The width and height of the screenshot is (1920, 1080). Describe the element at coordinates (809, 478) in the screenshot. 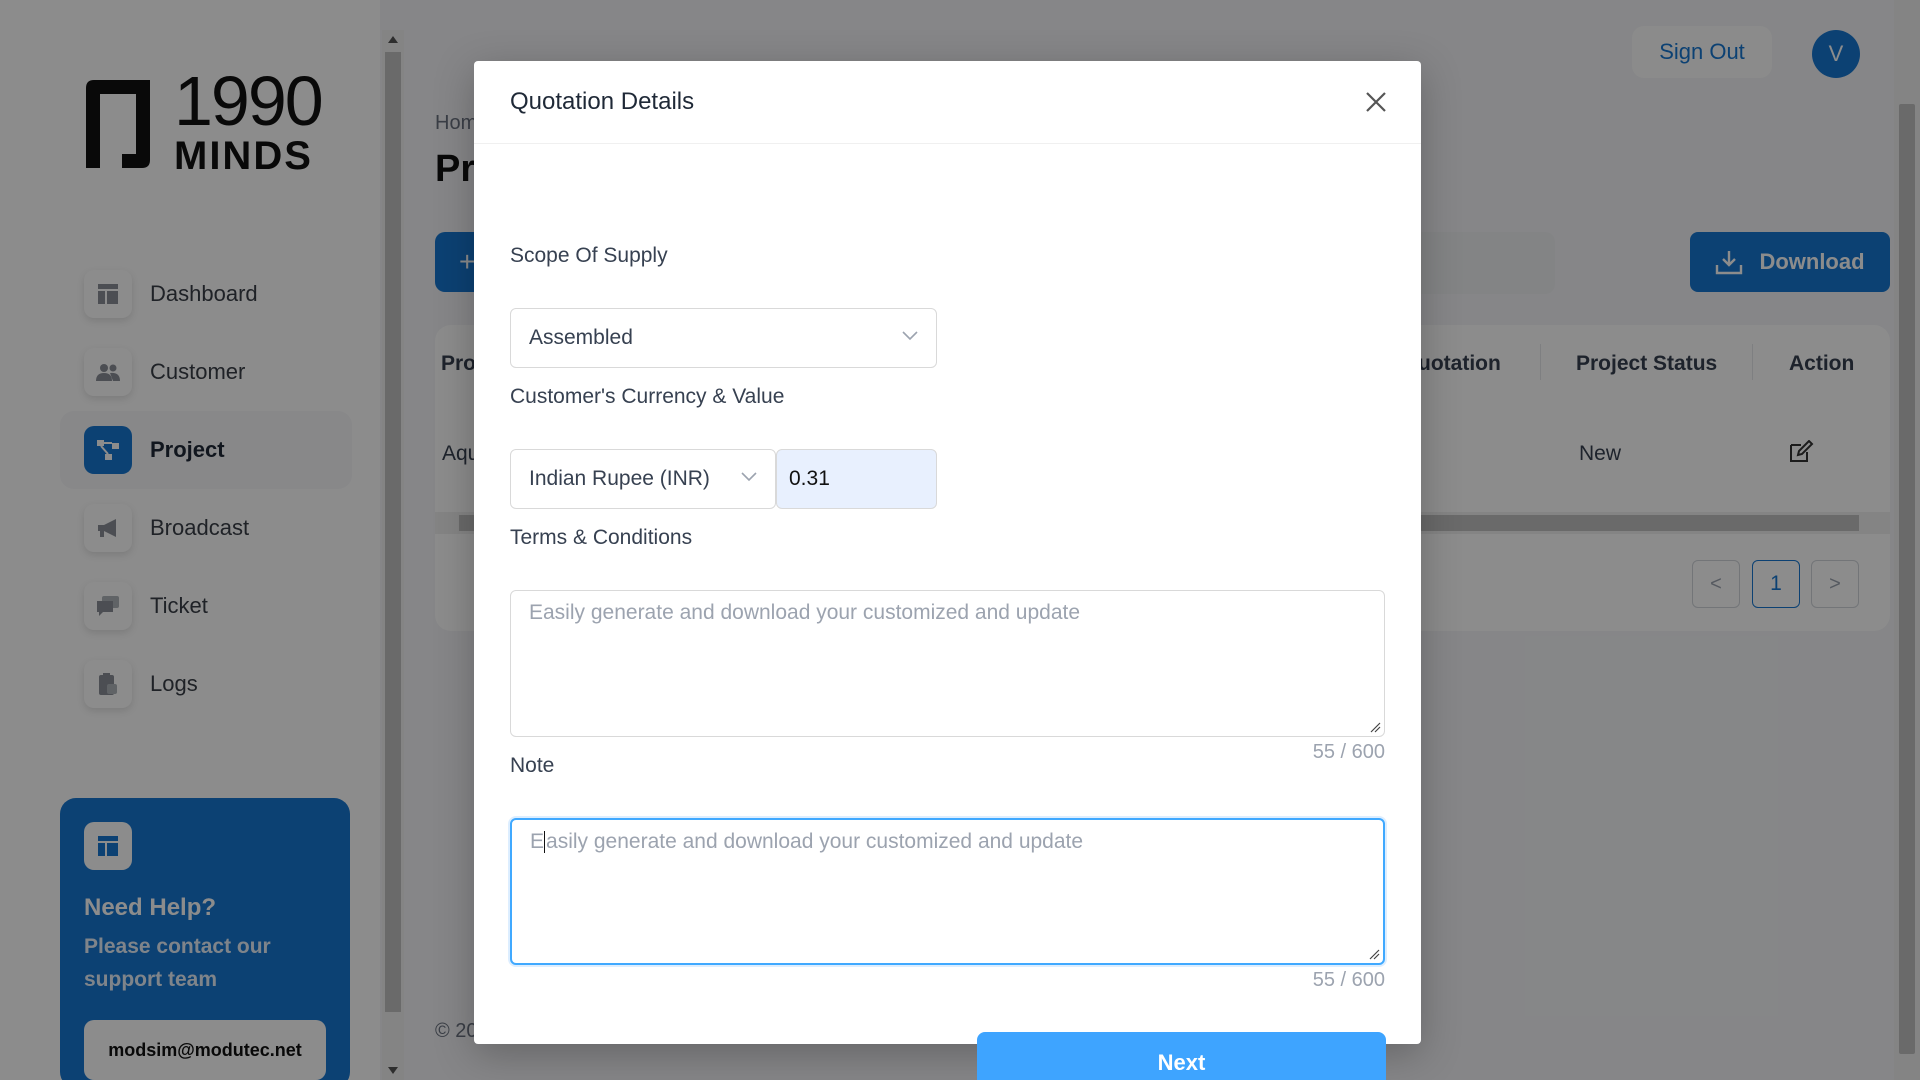

I see `currency-amount-value: 0.31` at that location.